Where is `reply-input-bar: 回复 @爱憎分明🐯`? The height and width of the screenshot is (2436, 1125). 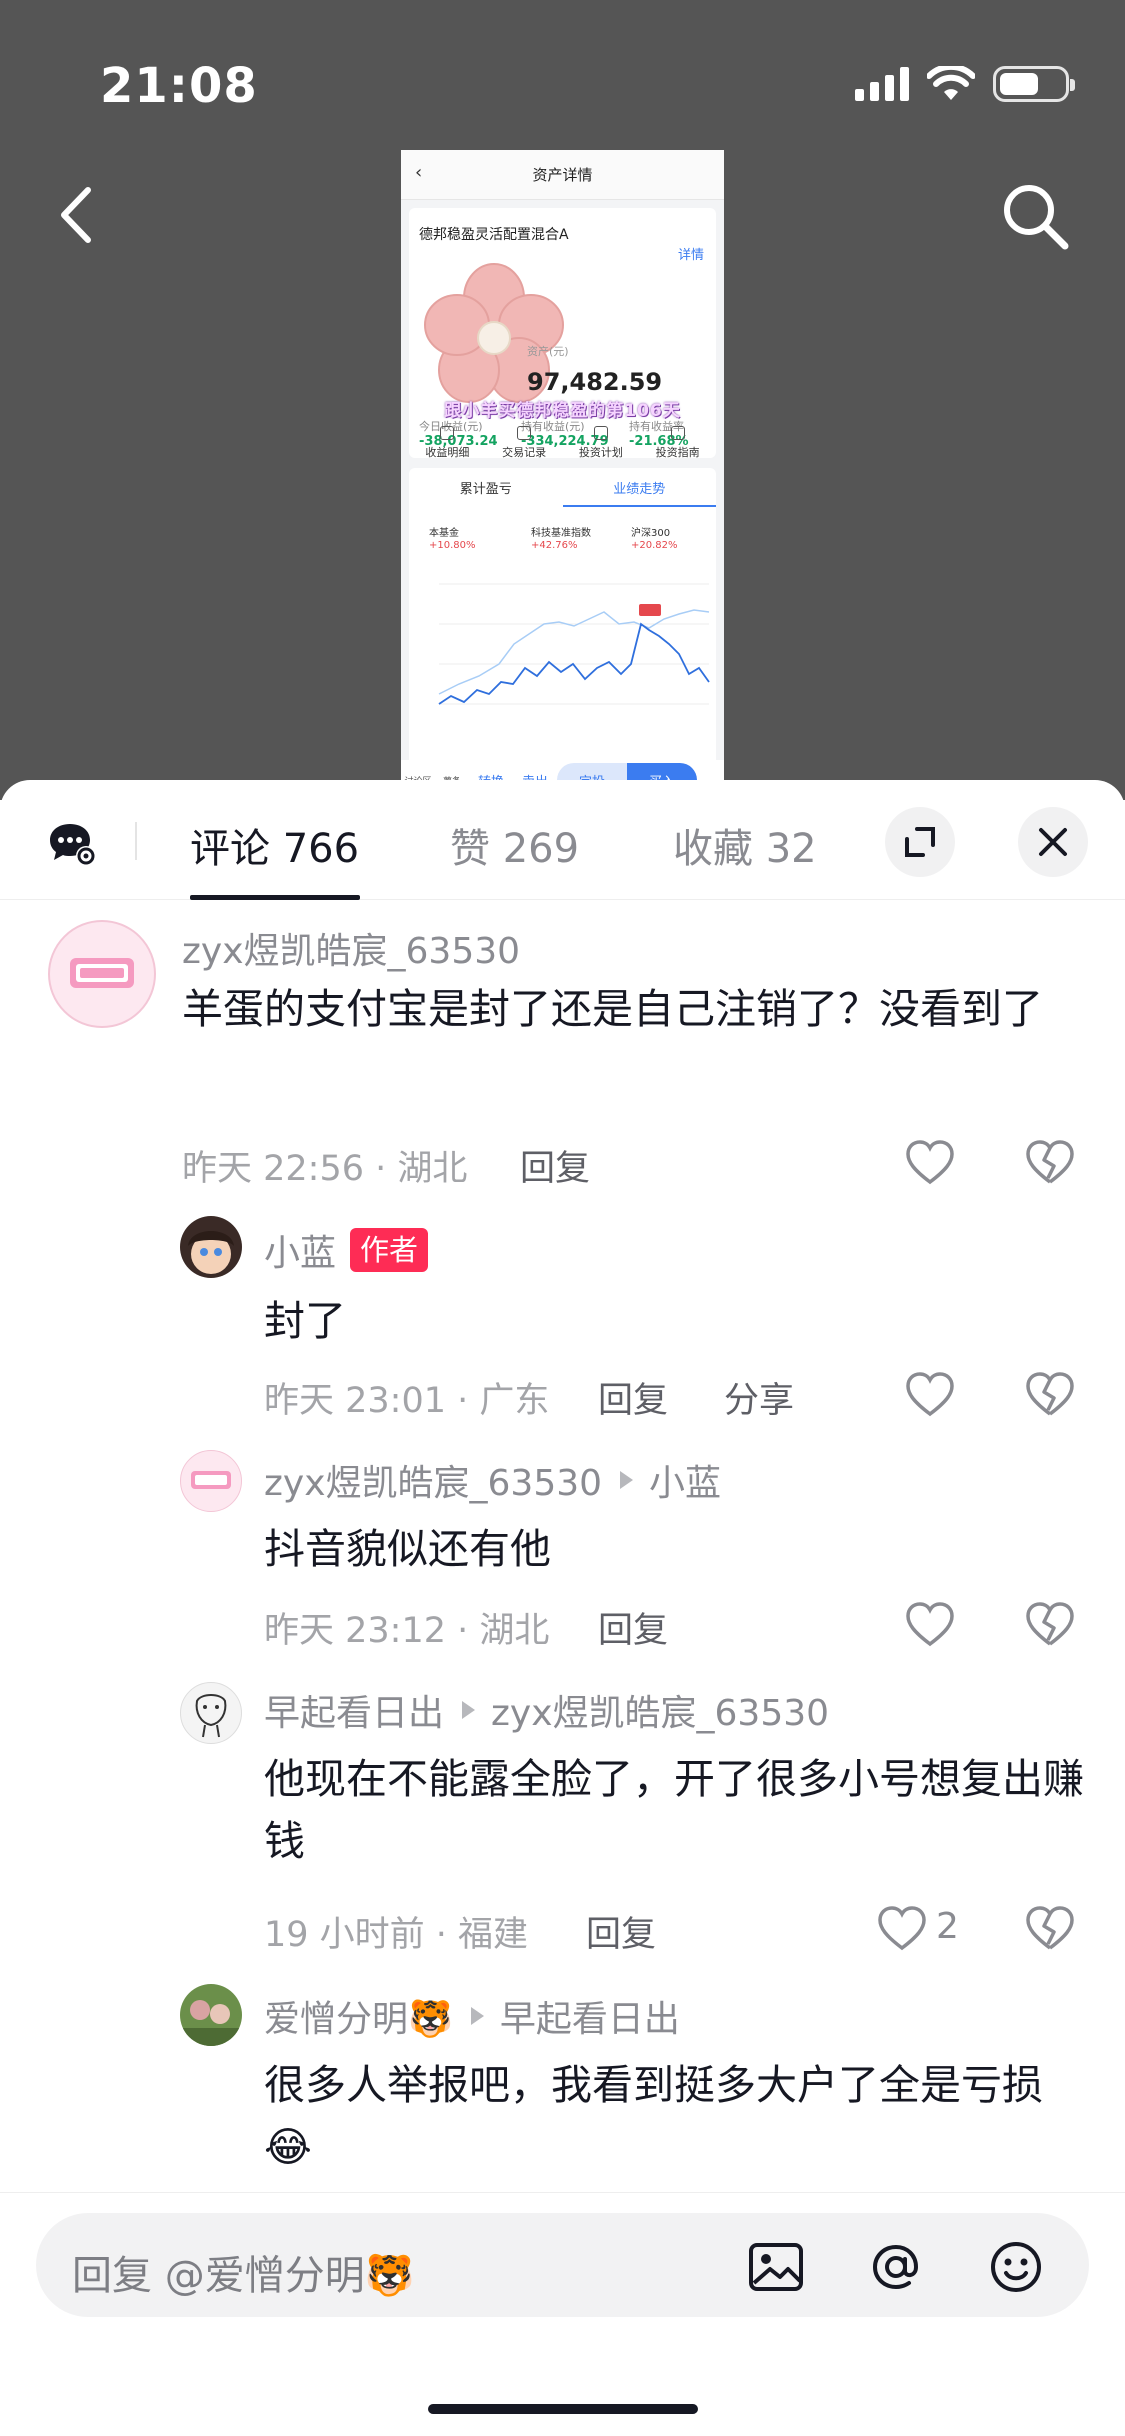 reply-input-bar: 回复 @爱憎分明🐯 is located at coordinates (562, 2314).